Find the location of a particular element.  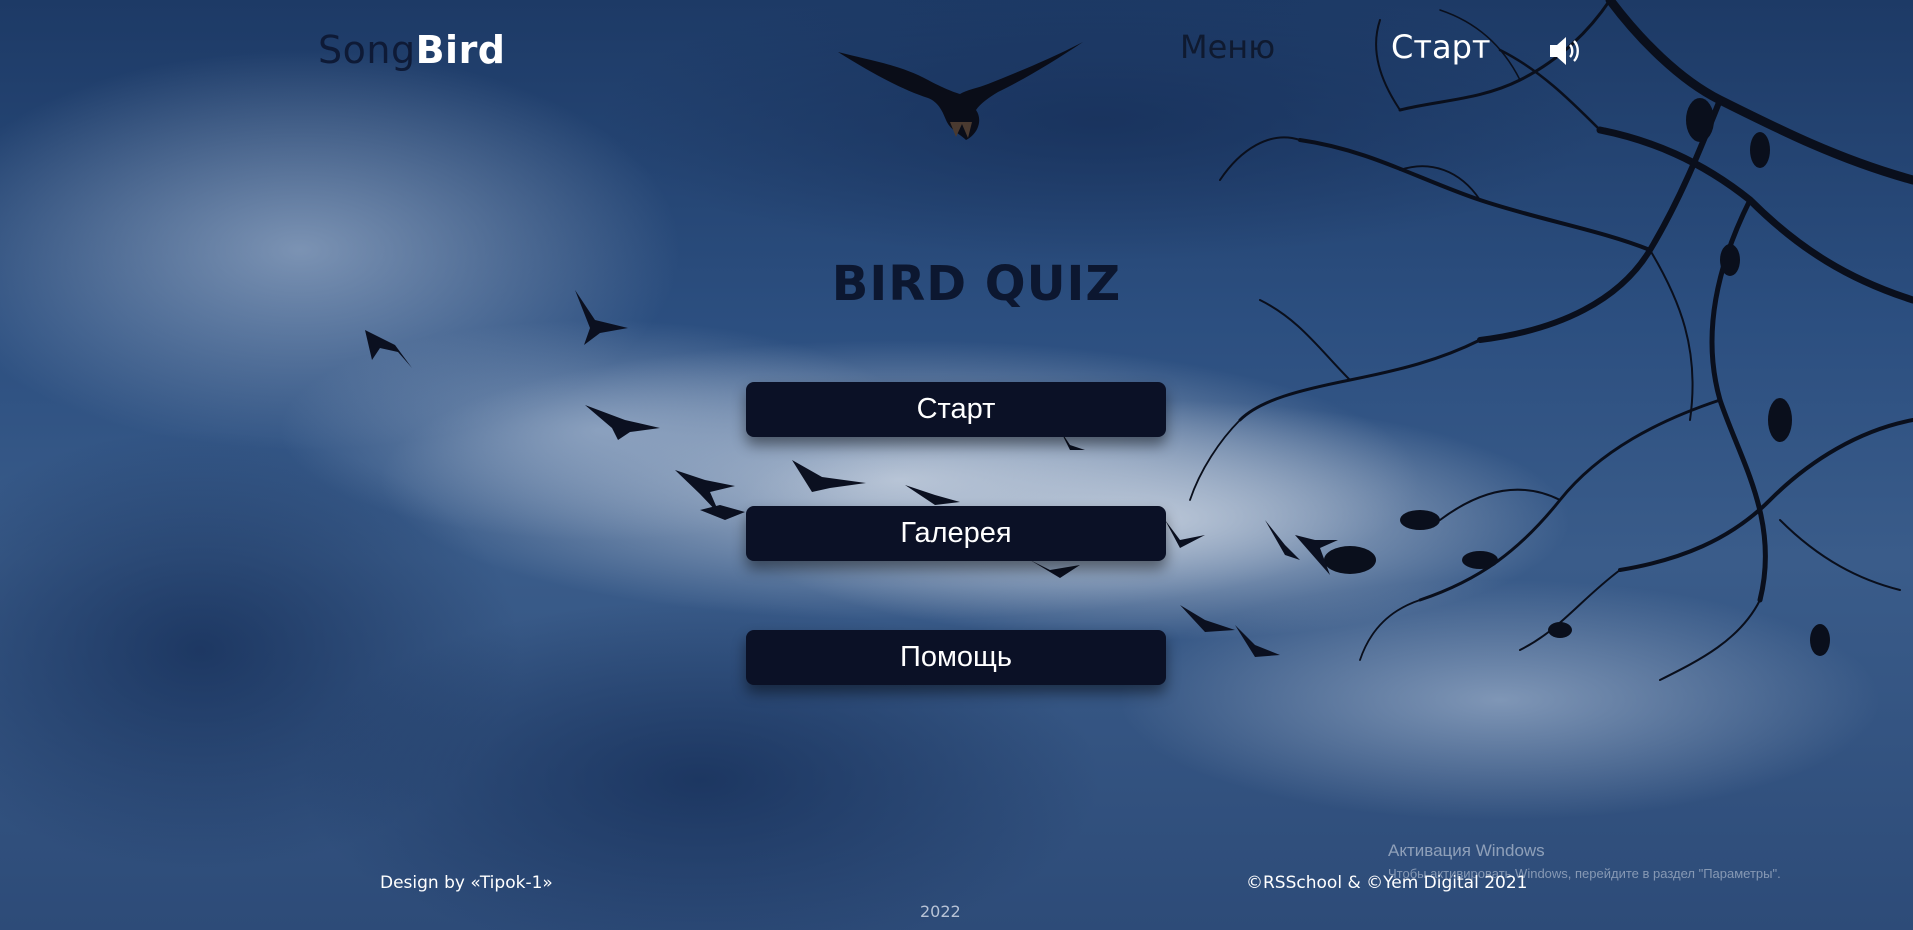

gallery-button: Галерея is located at coordinates (956, 533).